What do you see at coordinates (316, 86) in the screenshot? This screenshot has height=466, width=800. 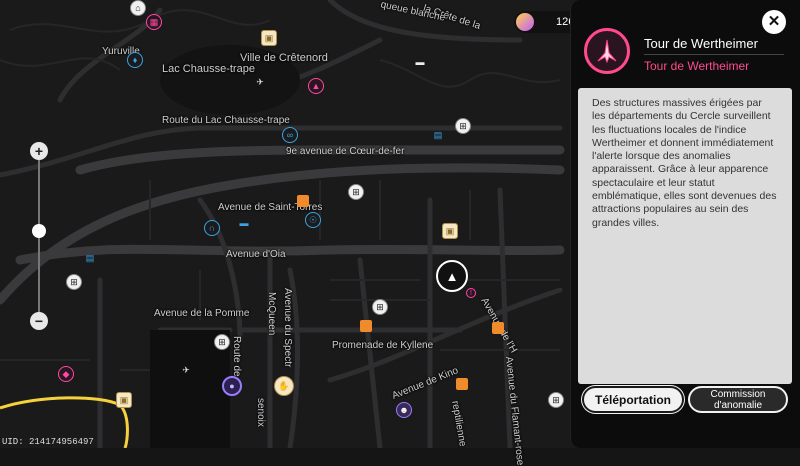 I see `wertheimer-tower-marker-icon: ▲` at bounding box center [316, 86].